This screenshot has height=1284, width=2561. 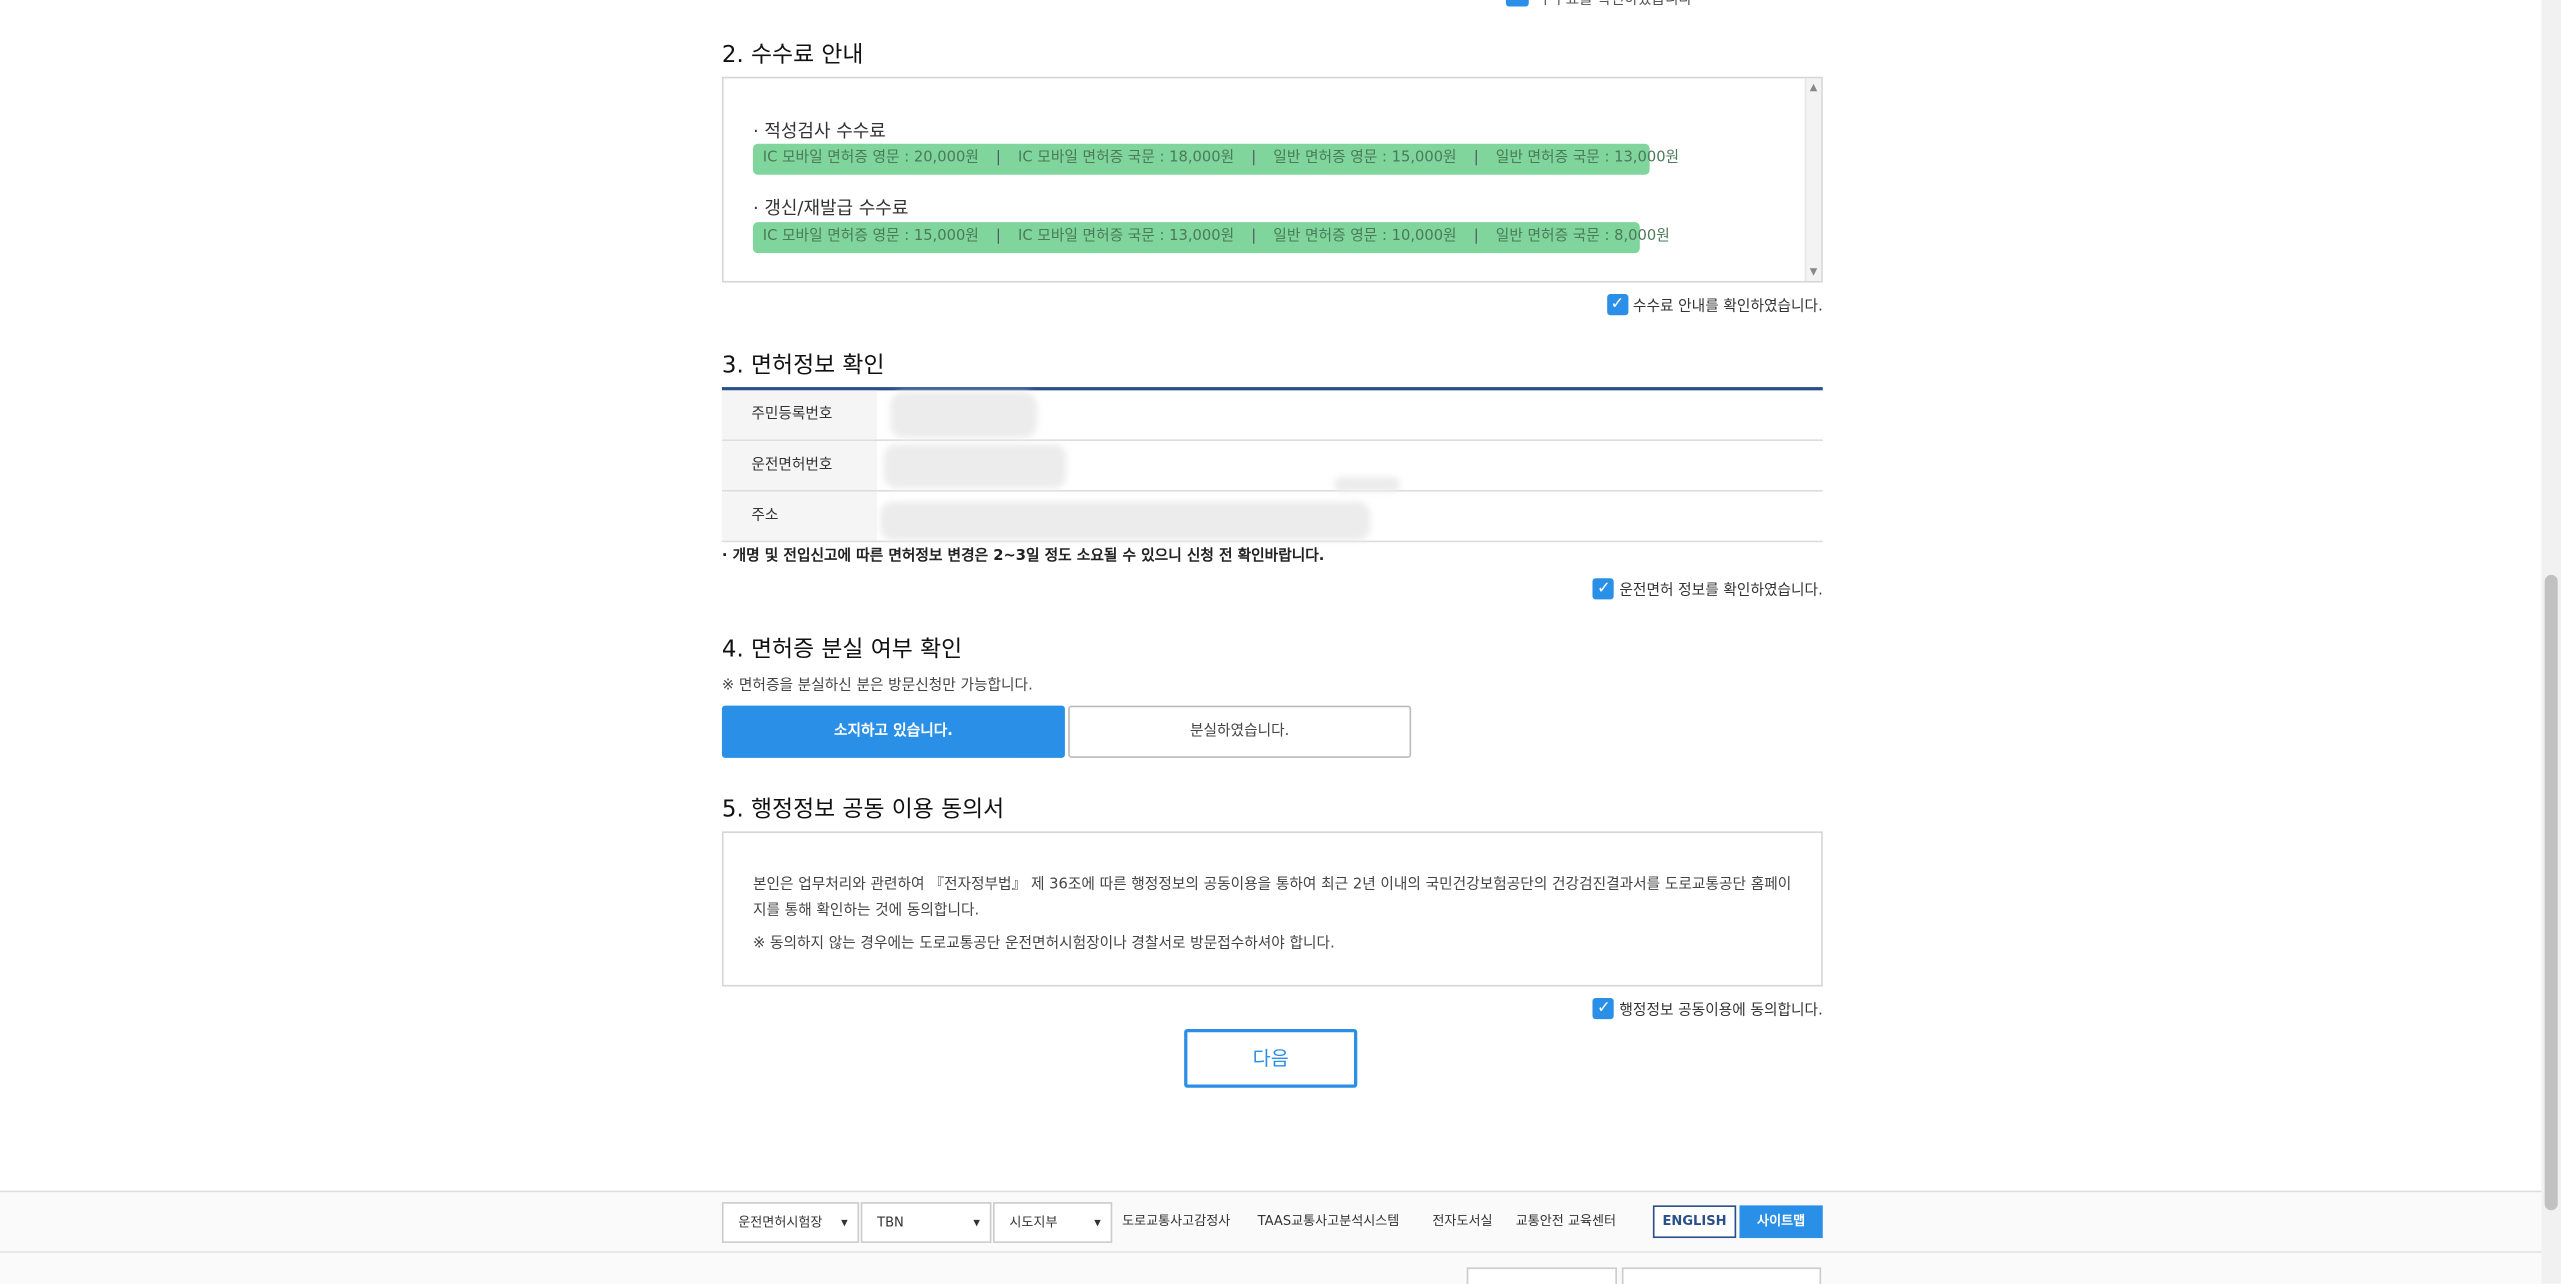 I want to click on scroll-down-icon: ▼, so click(x=1814, y=271).